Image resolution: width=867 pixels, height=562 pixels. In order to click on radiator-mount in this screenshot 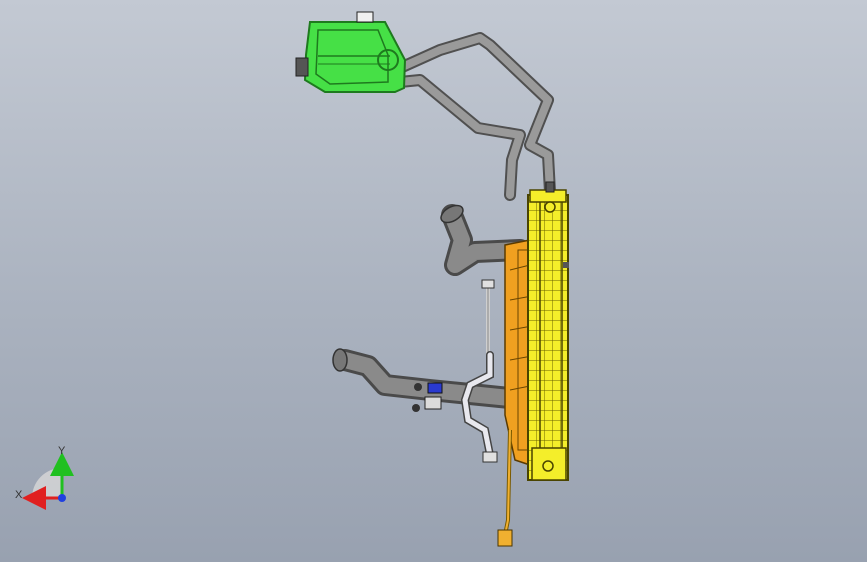, I will do `click(566, 265)`.